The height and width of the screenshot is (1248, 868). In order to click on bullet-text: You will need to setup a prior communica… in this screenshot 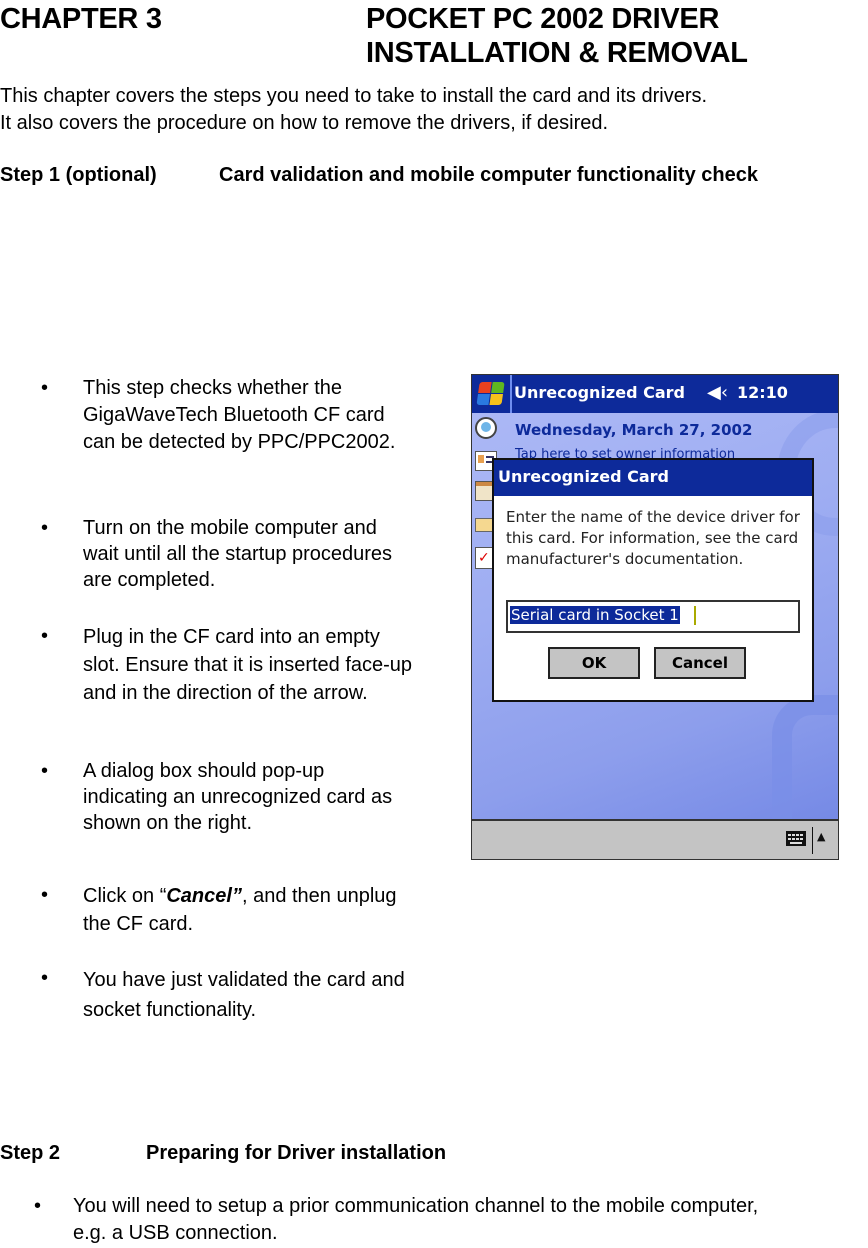, I will do `click(416, 1219)`.